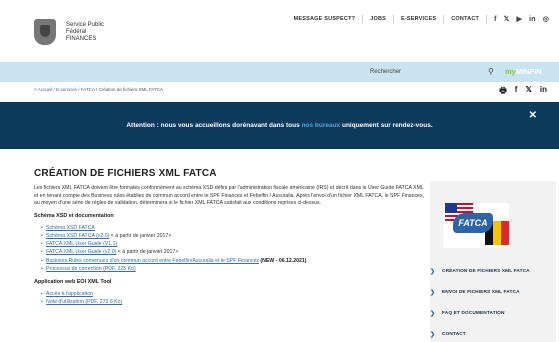 The width and height of the screenshot is (559, 342). I want to click on sidebar-item-faq: ❯ FAQ ET DOCUMENTATION, so click(493, 313).